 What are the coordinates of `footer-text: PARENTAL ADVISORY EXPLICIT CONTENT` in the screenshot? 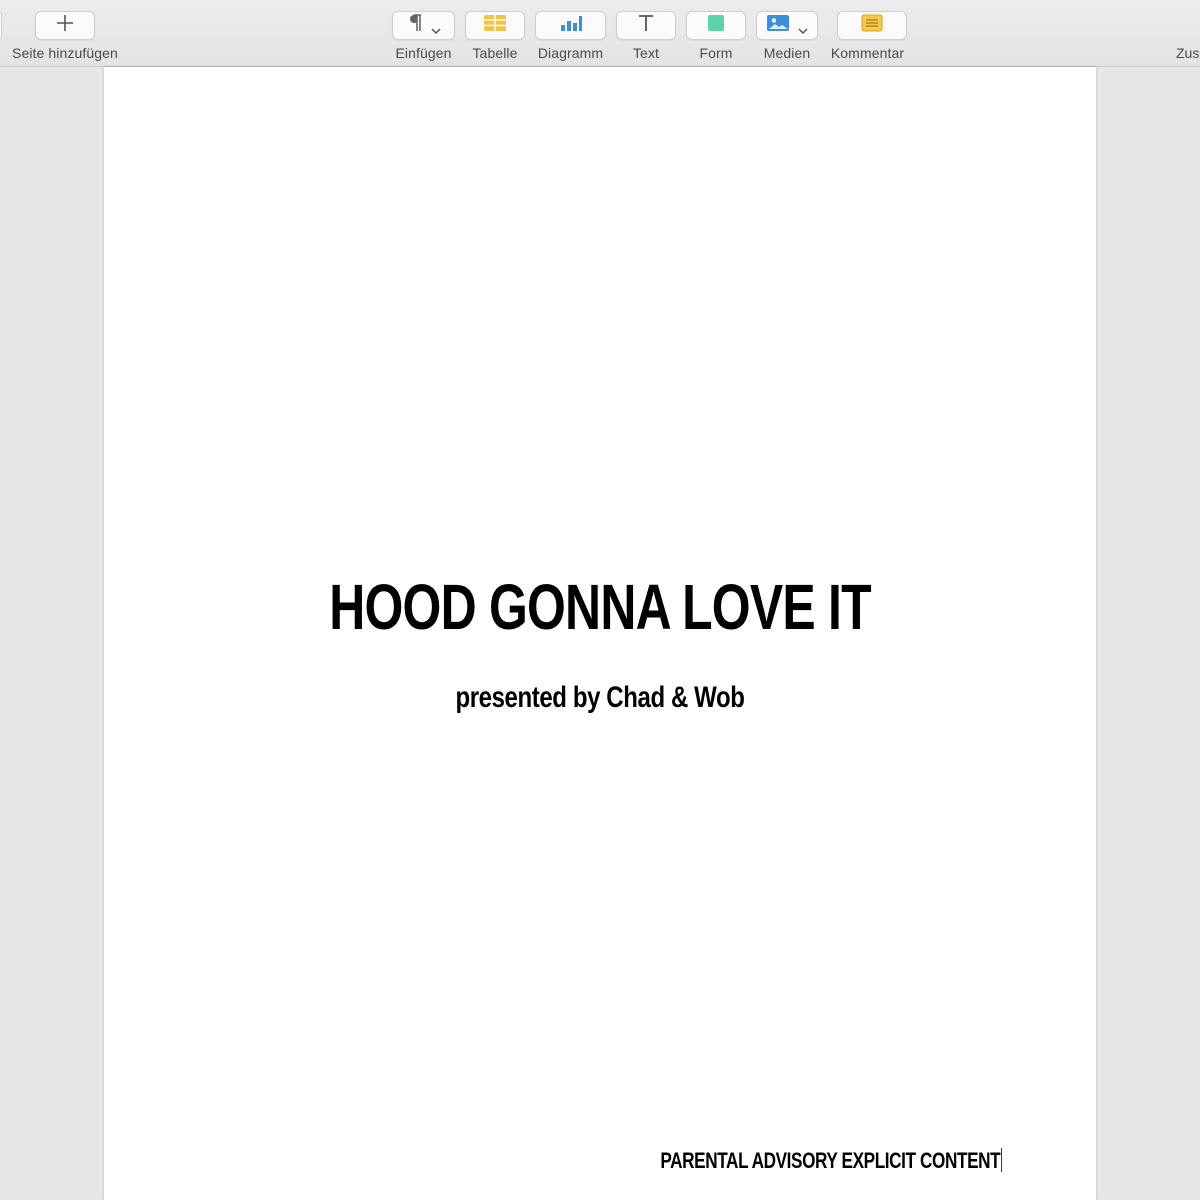 It's located at (830, 1160).